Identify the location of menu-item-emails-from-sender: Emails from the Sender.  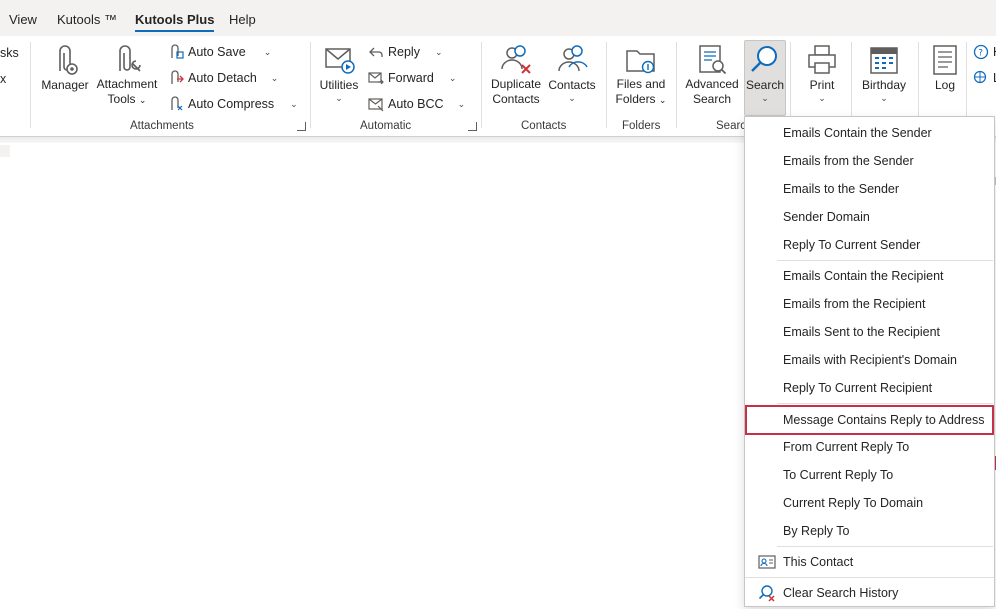
(869, 160).